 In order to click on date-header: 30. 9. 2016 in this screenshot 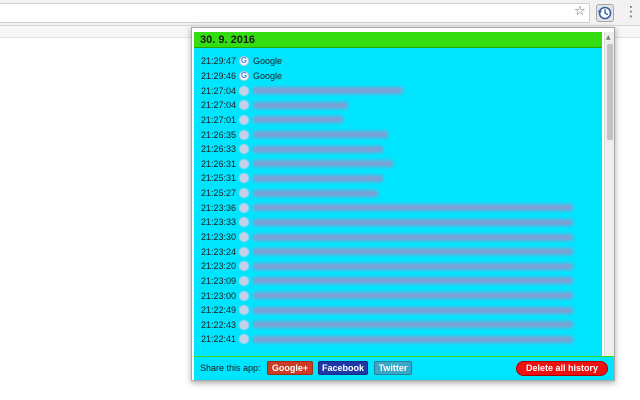, I will do `click(398, 40)`.